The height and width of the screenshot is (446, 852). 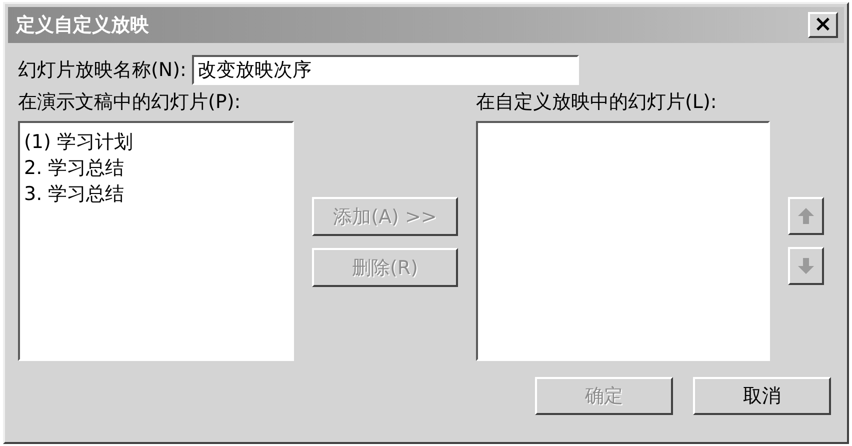 What do you see at coordinates (130, 102) in the screenshot?
I see `list-label: 在演示文稿中的幻灯片(P):` at bounding box center [130, 102].